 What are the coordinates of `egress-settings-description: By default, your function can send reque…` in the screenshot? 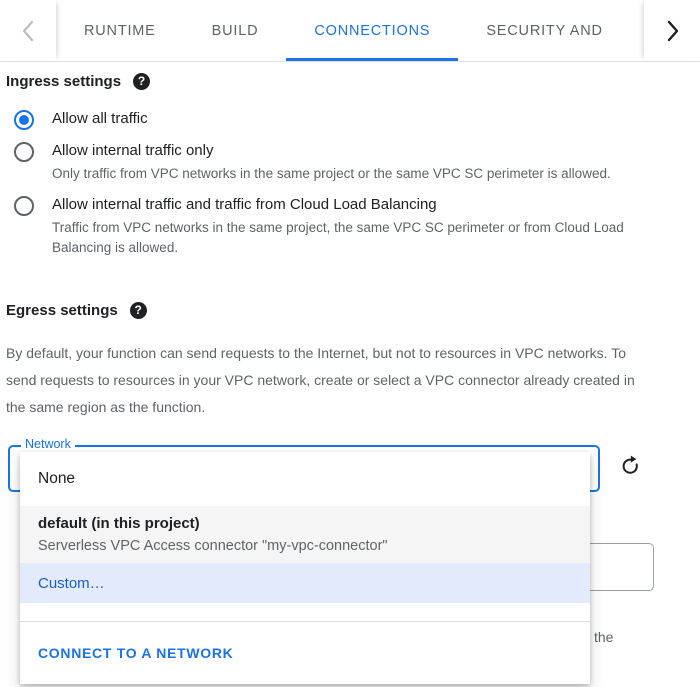 It's located at (320, 380).